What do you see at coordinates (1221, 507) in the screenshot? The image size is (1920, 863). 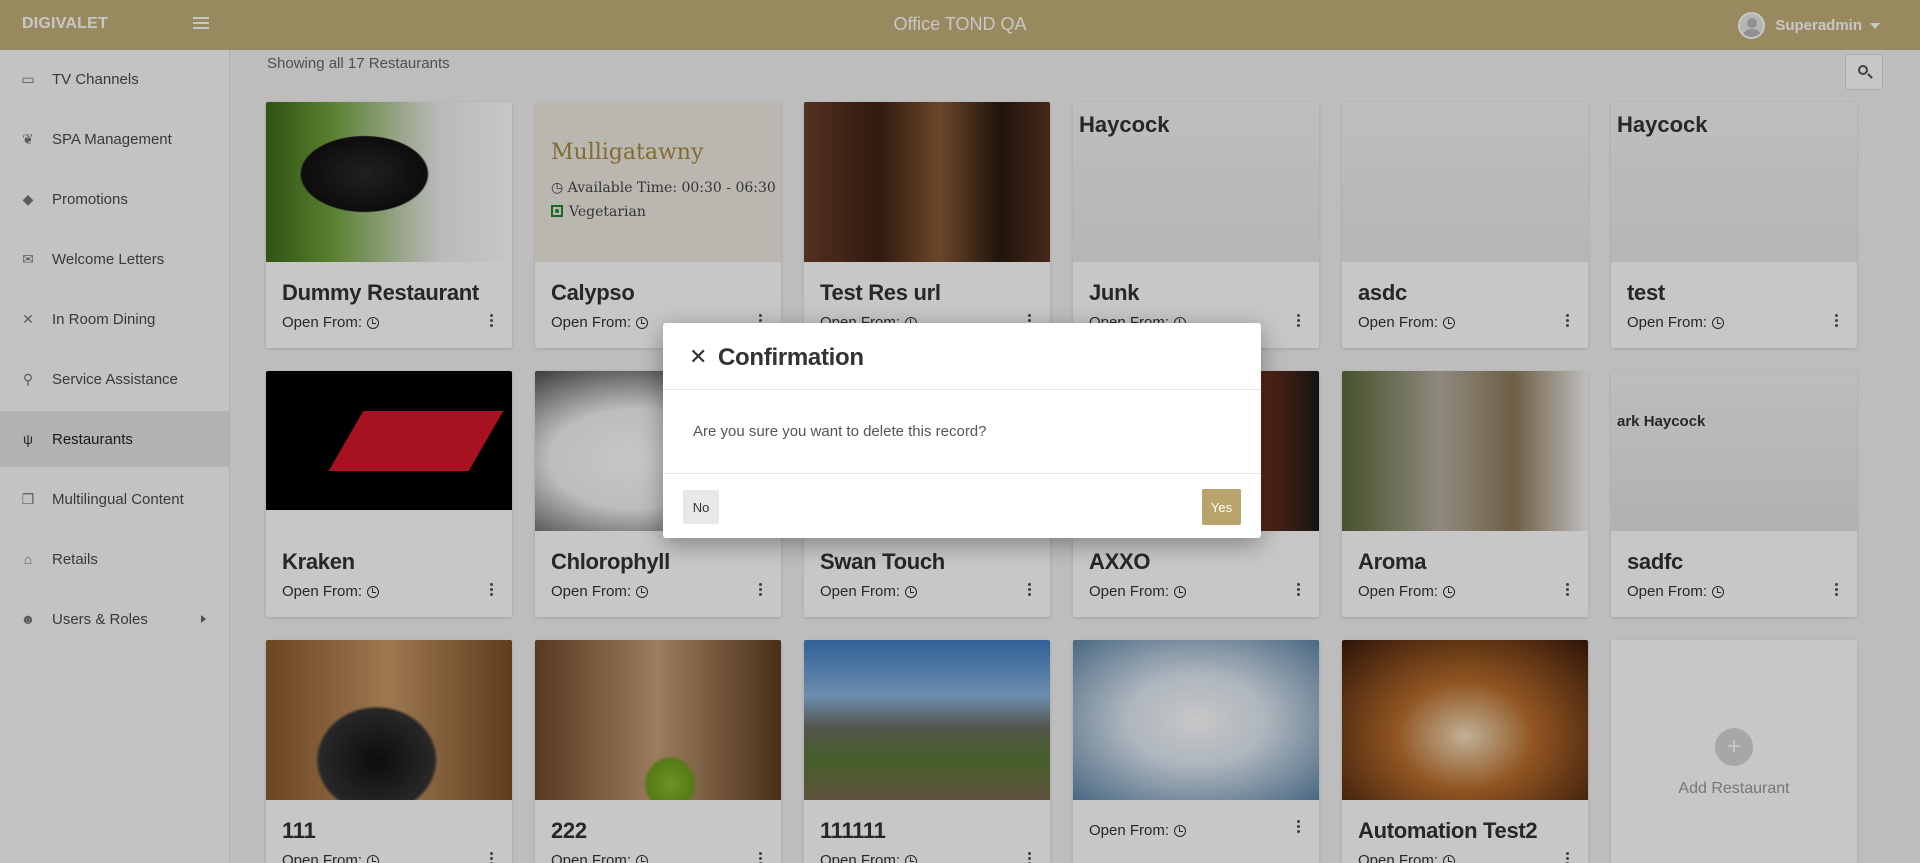 I see `yes-button: Yes` at bounding box center [1221, 507].